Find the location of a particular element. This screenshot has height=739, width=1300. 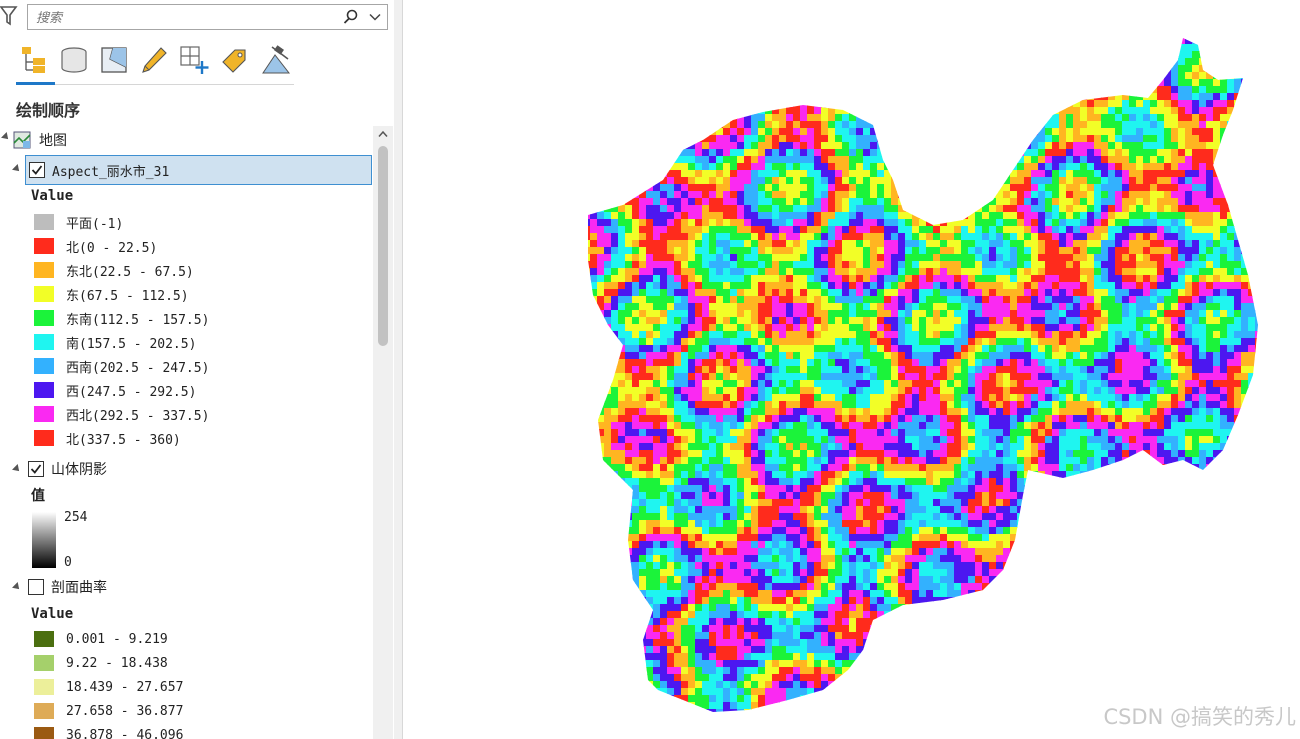

search-box is located at coordinates (207, 17).